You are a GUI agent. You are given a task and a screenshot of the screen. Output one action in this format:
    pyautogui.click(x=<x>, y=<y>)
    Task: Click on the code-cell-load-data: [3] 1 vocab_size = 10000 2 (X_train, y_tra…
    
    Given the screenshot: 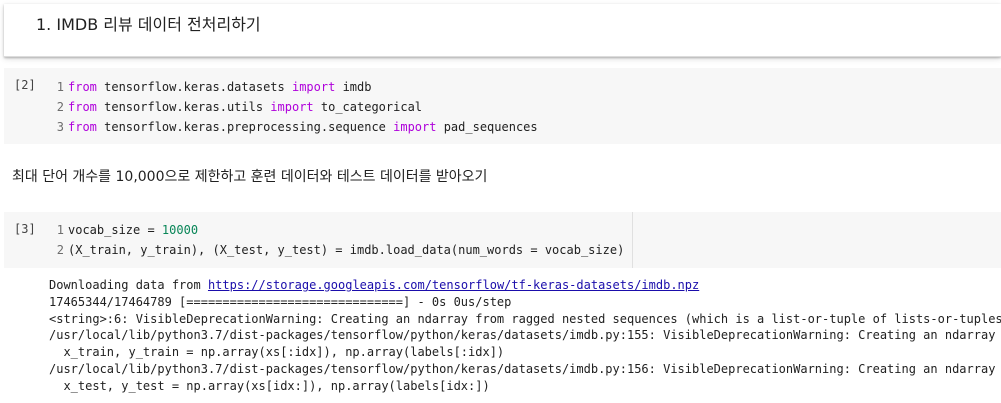 What is the action you would take?
    pyautogui.click(x=502, y=240)
    